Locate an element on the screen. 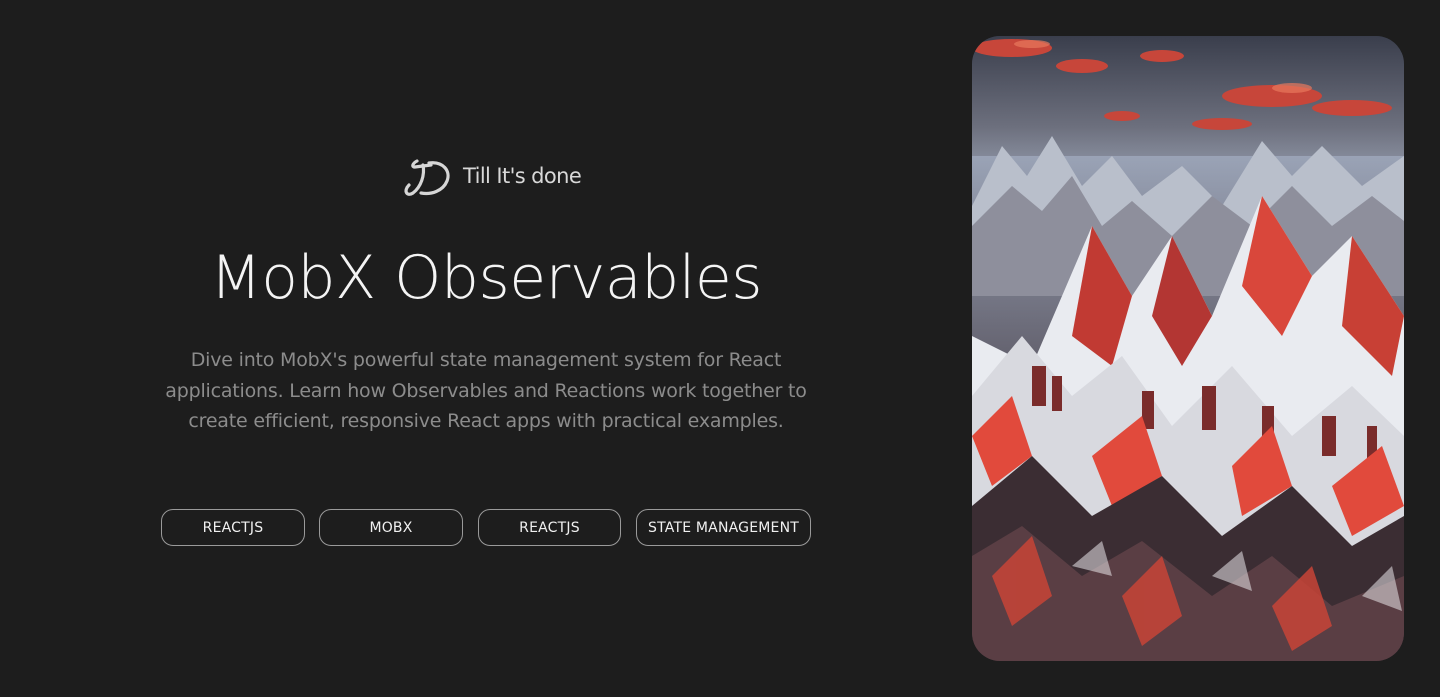 The height and width of the screenshot is (697, 1440). page-title: MobX Observables is located at coordinates (486, 278).